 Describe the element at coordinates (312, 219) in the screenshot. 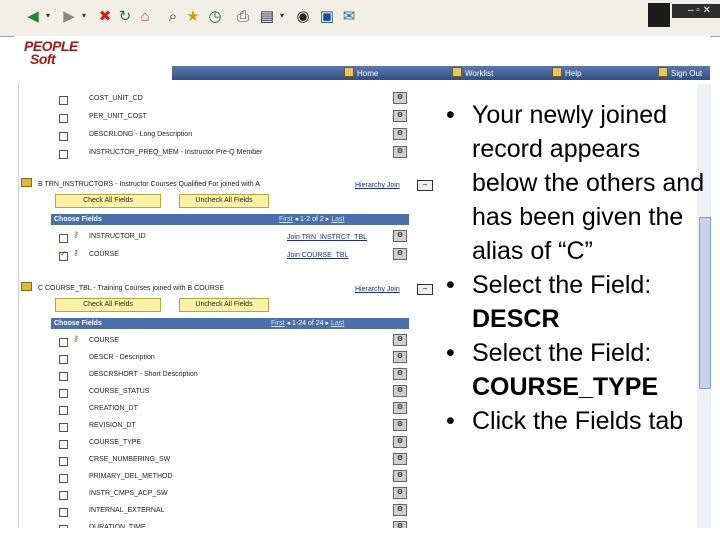

I see `grid-range: 1-2 of 2` at that location.